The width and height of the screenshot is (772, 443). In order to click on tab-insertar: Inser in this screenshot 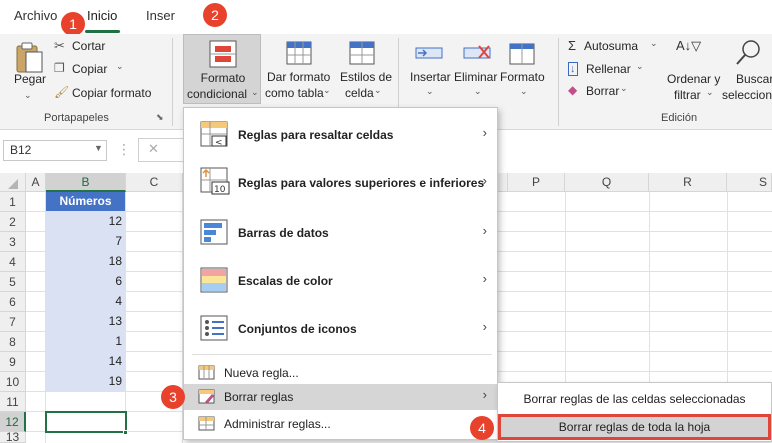, I will do `click(160, 15)`.